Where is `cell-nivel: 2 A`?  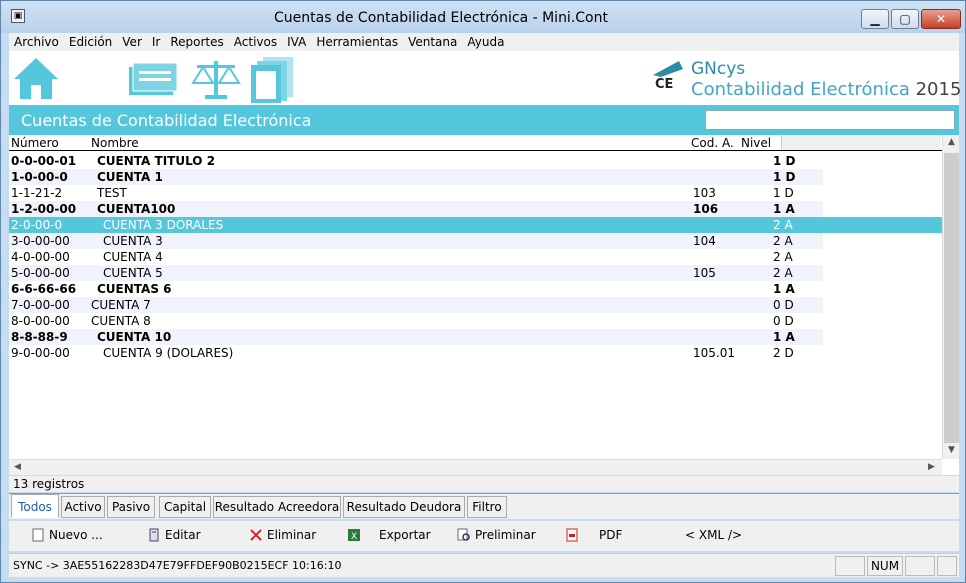
cell-nivel: 2 A is located at coordinates (783, 257).